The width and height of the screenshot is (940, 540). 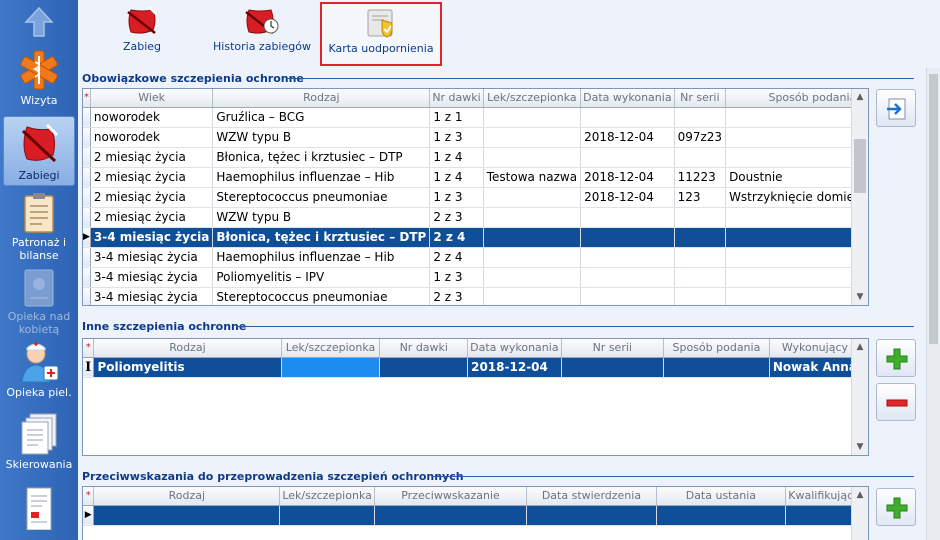 I want to click on scroll-down-arrow-icon: ▼, so click(x=860, y=447).